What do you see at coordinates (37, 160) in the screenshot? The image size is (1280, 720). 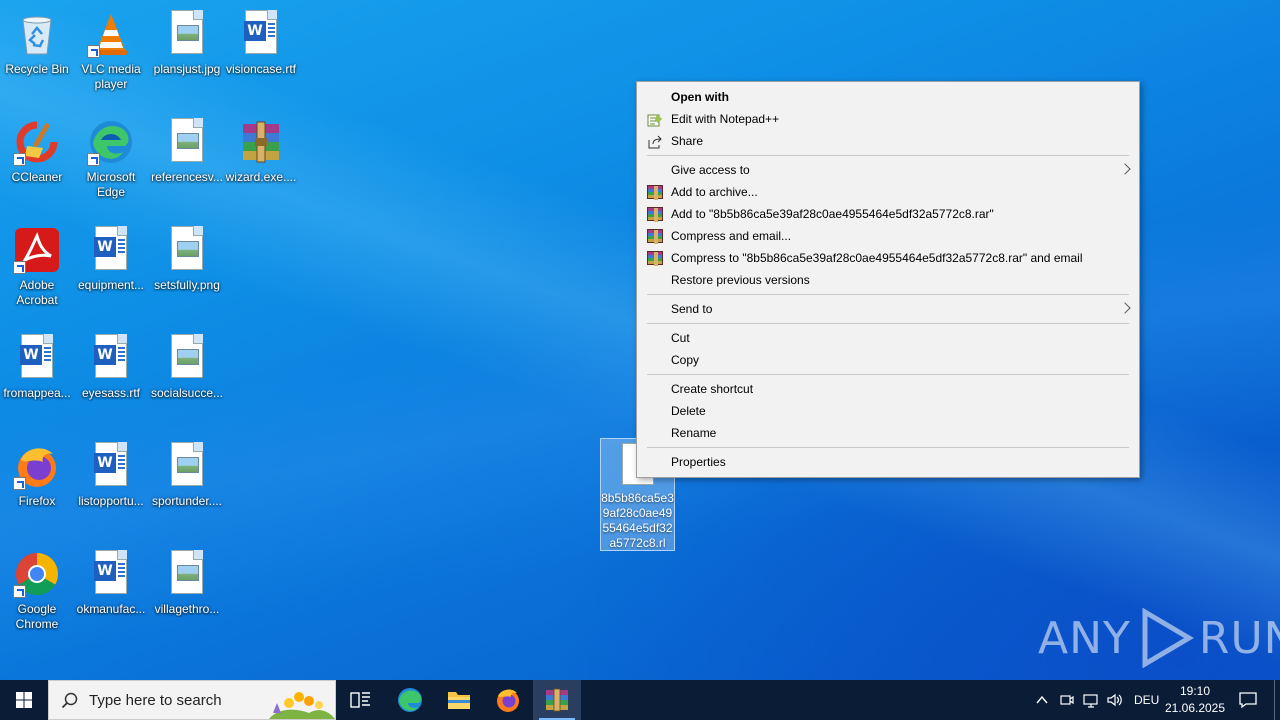 I see `desktop-icon-ccleaner: CCleaner` at bounding box center [37, 160].